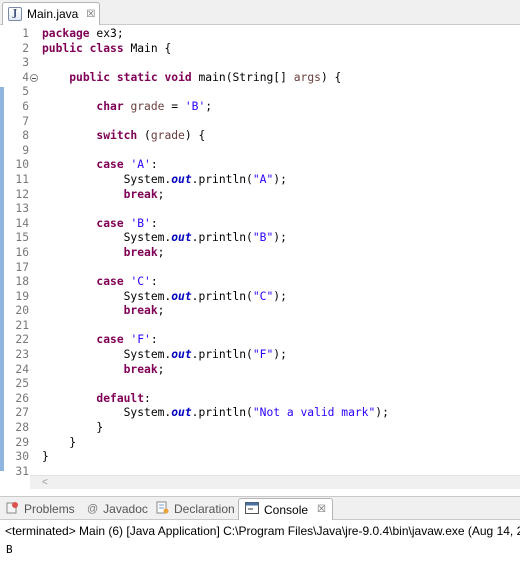 The width and height of the screenshot is (520, 568). Describe the element at coordinates (260, 136) in the screenshot. I see `code-line: 8 switch (grade) {` at that location.